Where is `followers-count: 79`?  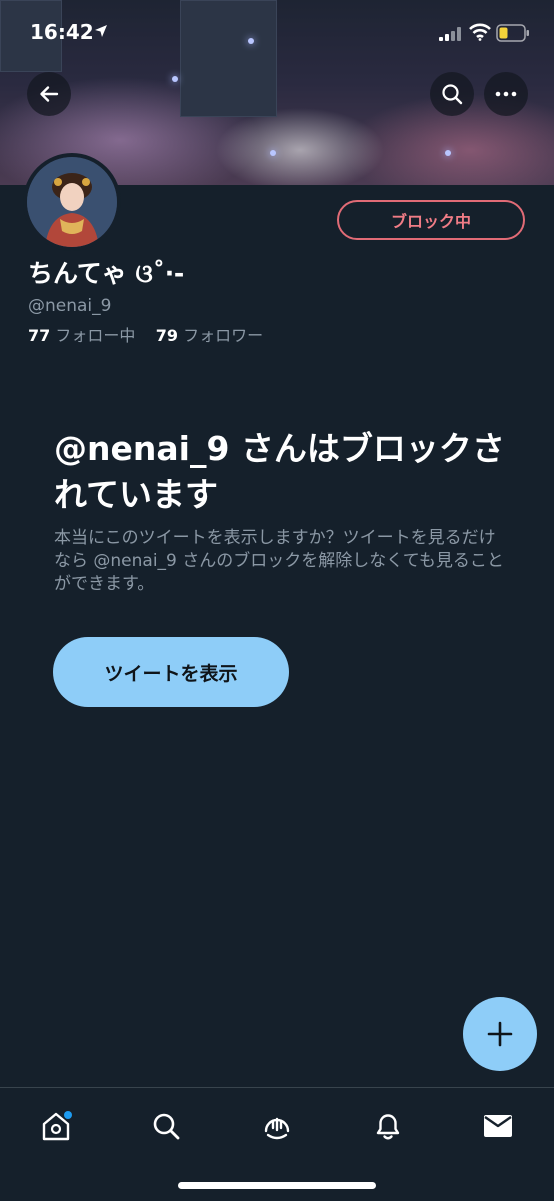 followers-count: 79 is located at coordinates (166, 335).